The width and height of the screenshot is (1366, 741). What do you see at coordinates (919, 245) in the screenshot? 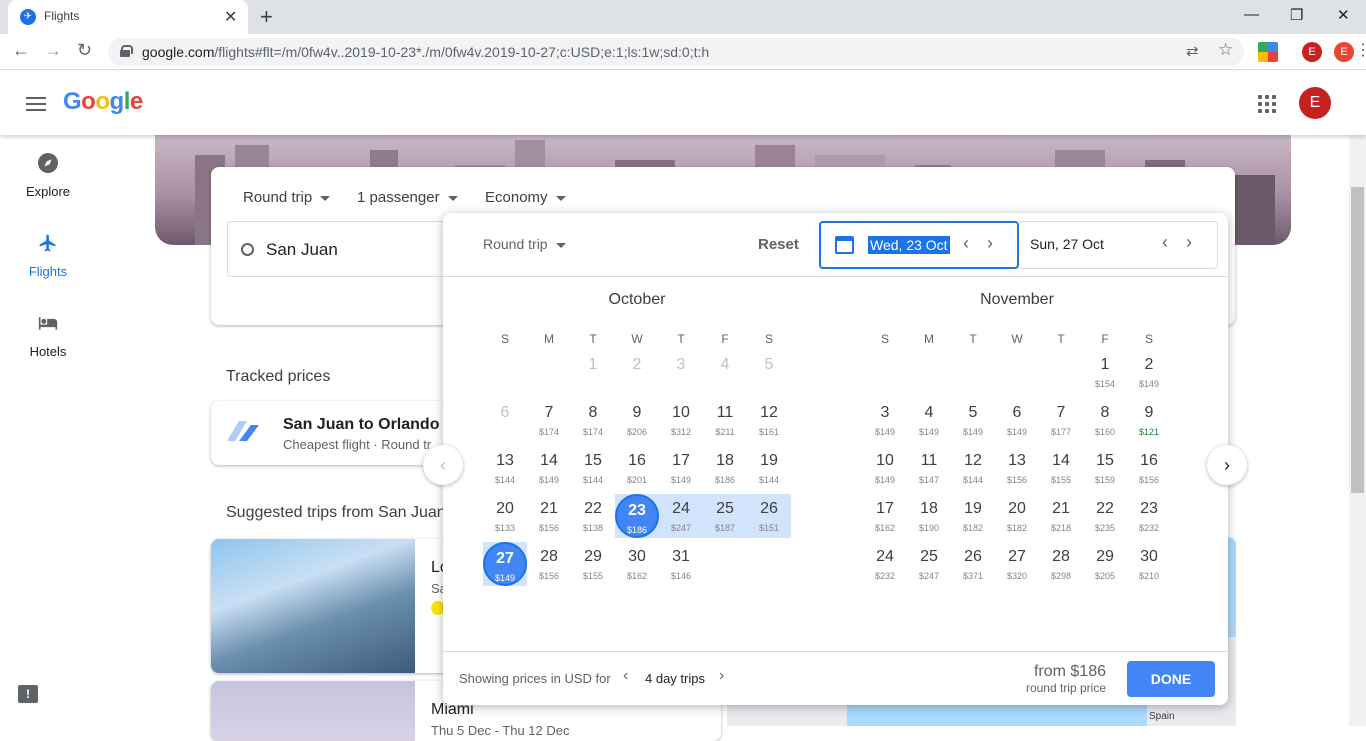
I see `departure-date-field: Wed, 23 Oct ‹ ›` at bounding box center [919, 245].